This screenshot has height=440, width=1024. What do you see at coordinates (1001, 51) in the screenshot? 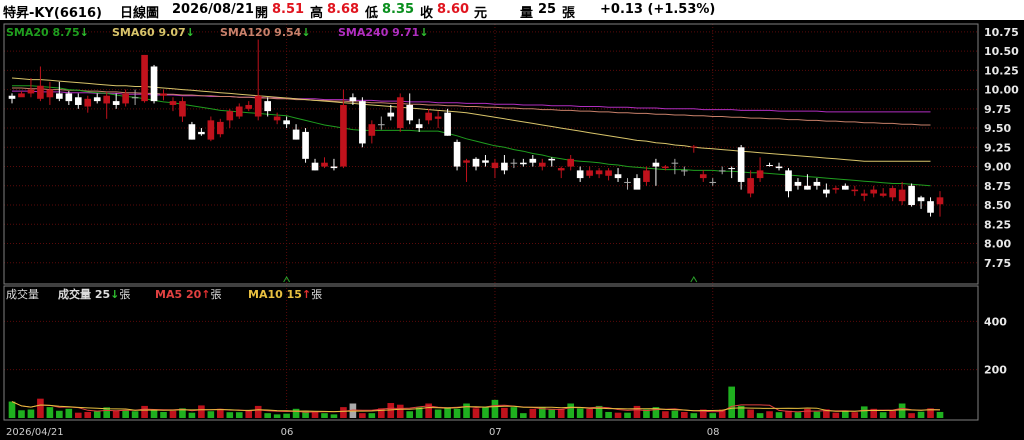
I see `price-tick-label: 10.50` at bounding box center [1001, 51].